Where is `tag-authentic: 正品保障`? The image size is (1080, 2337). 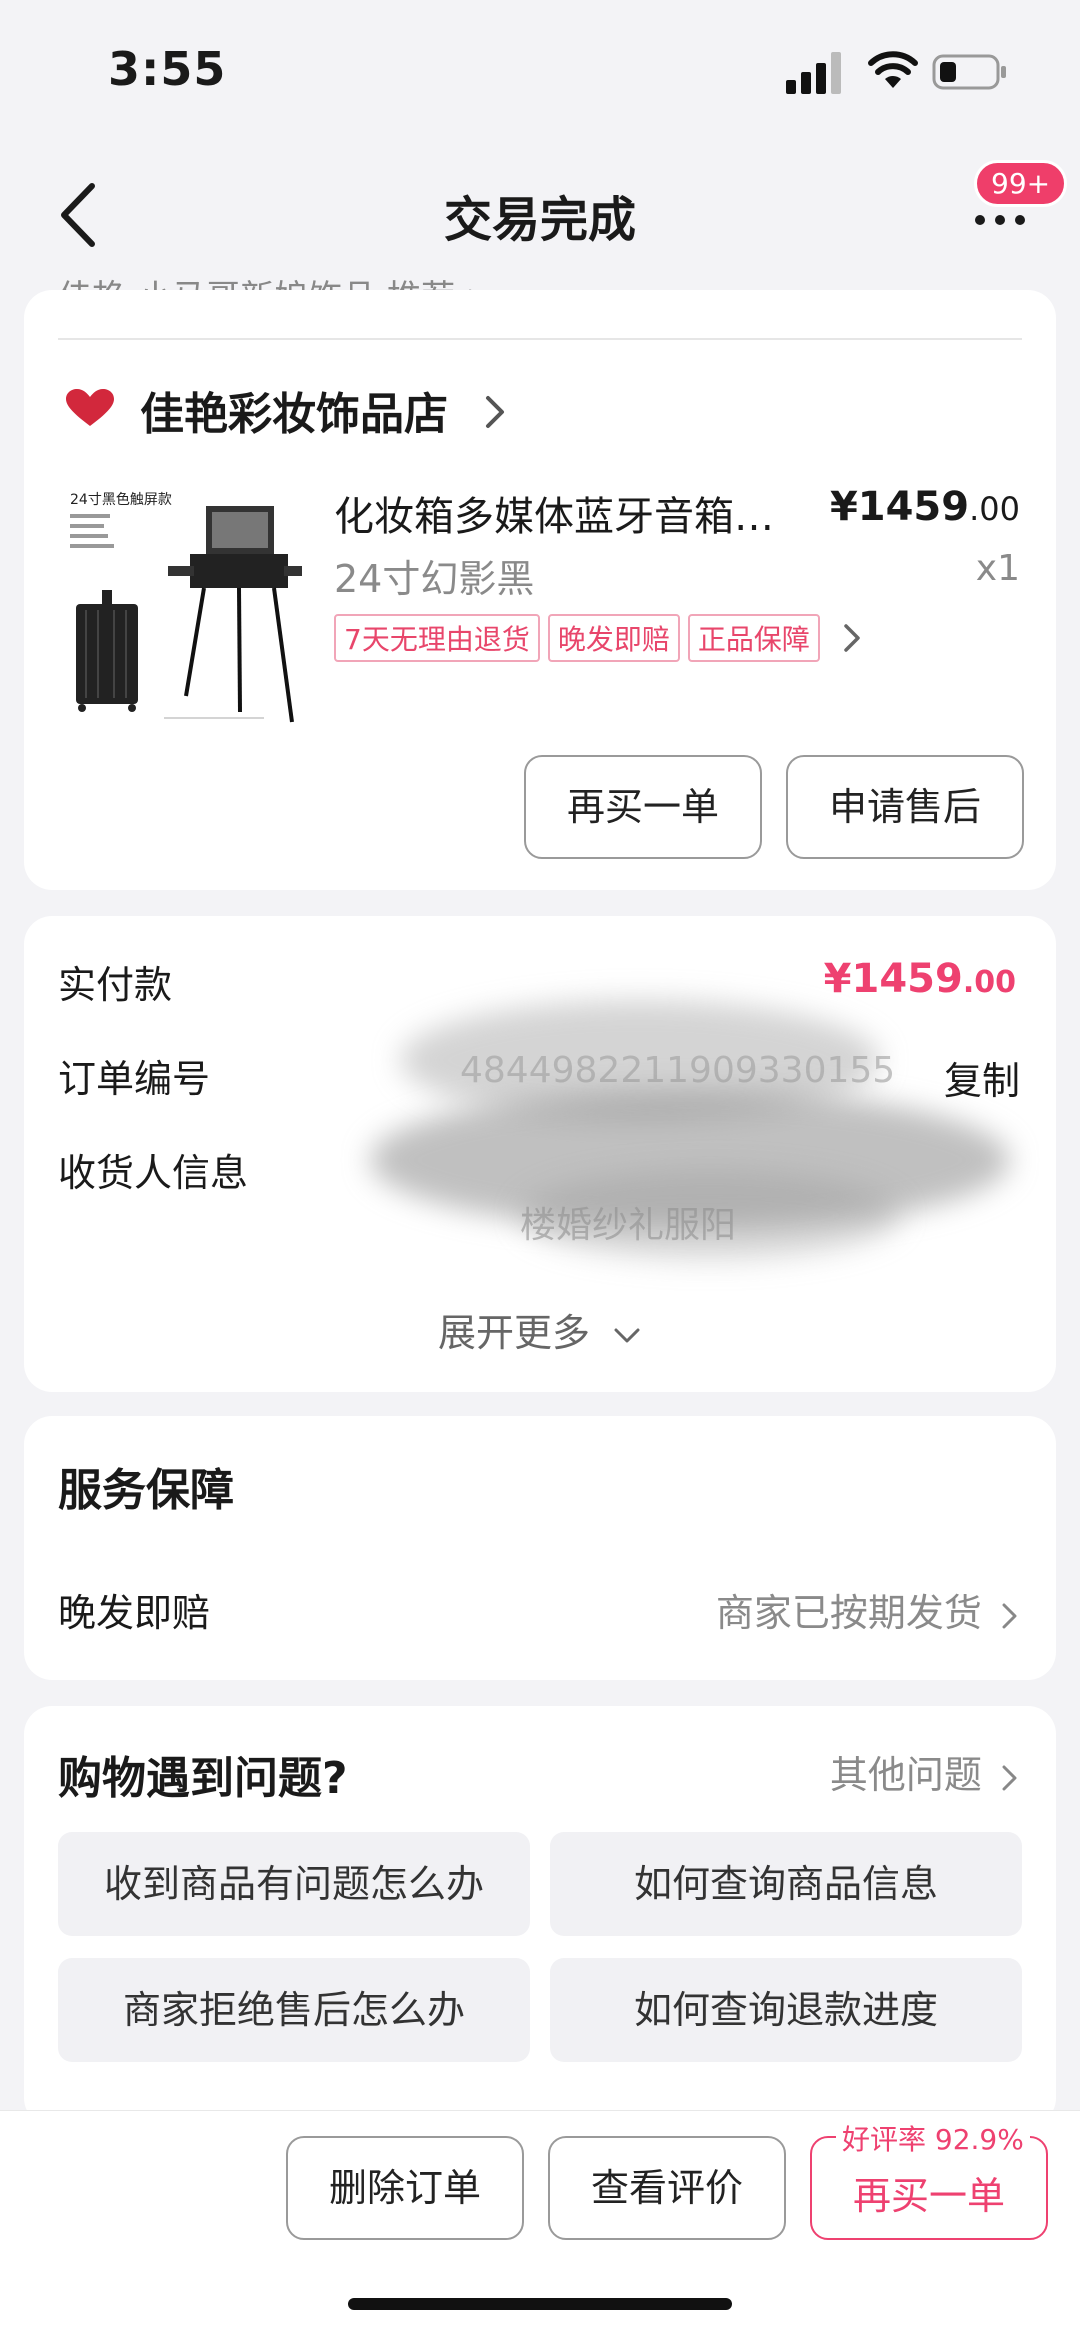
tag-authentic: 正品保障 is located at coordinates (753, 638).